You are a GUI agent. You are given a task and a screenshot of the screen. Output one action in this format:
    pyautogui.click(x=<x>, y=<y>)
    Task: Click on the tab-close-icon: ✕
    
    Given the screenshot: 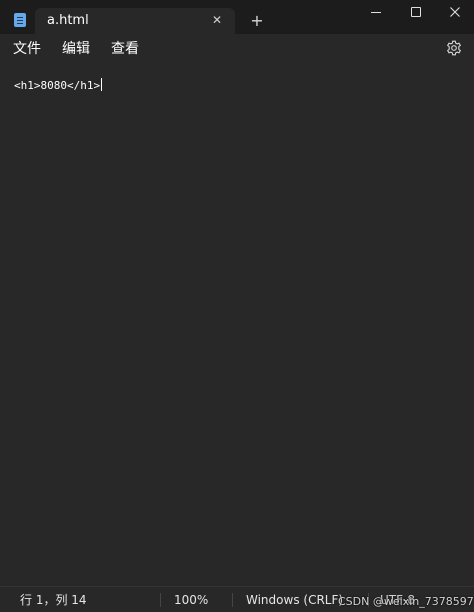 What is the action you would take?
    pyautogui.click(x=217, y=20)
    